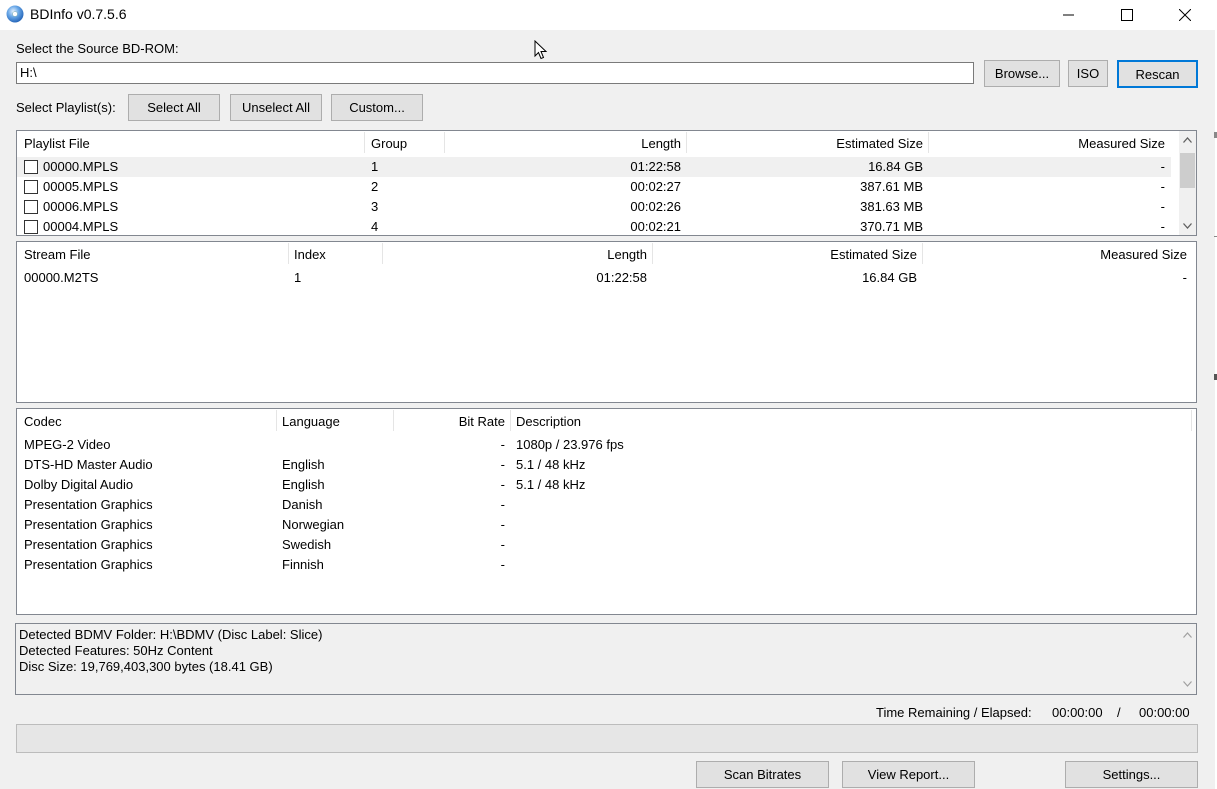  Describe the element at coordinates (375, 226) in the screenshot. I see `playlist-group: 4` at that location.